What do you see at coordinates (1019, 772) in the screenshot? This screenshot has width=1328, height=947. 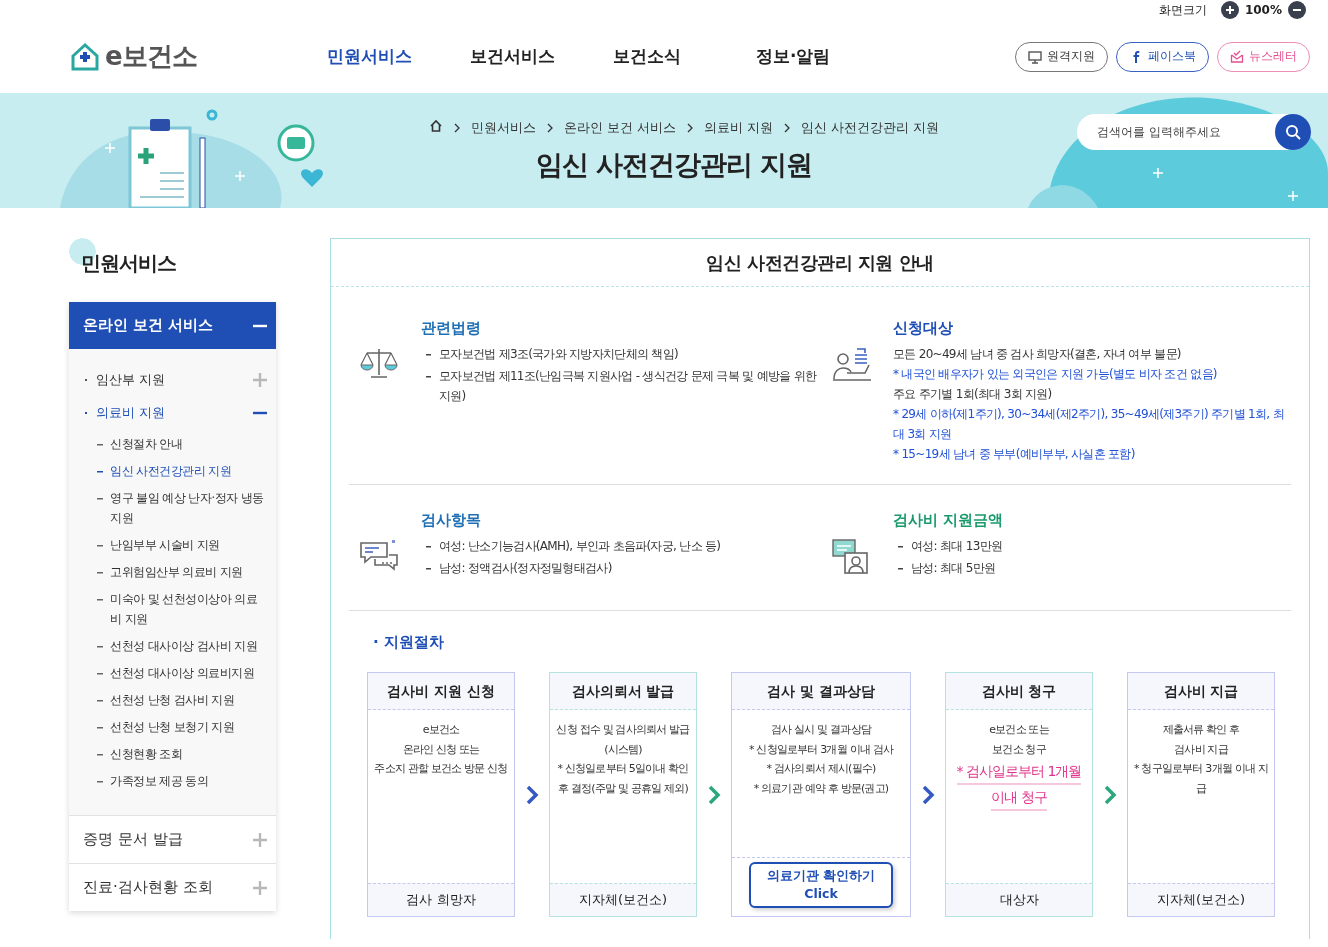 I see `highlight-text: * 검사일로부터 1개월` at bounding box center [1019, 772].